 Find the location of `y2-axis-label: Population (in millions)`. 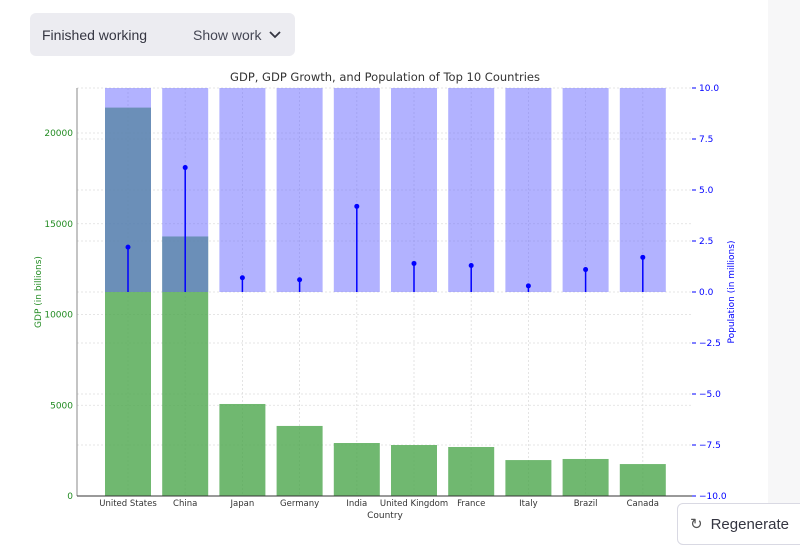

y2-axis-label: Population (in millions) is located at coordinates (732, 292).